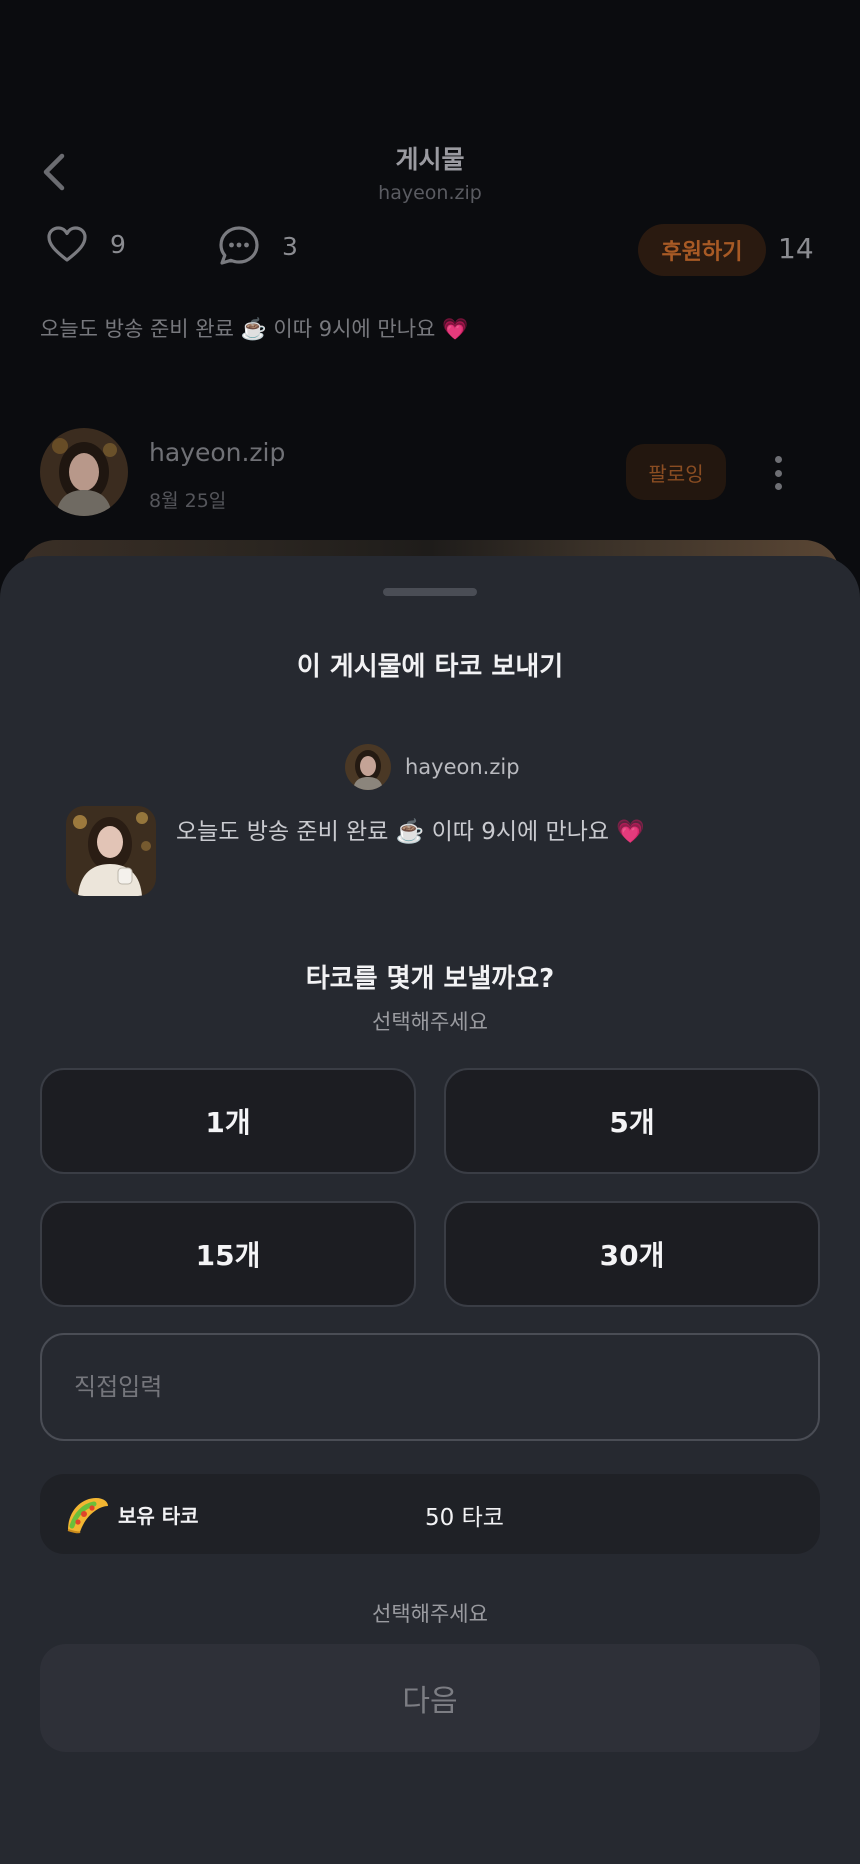 This screenshot has height=1864, width=860. What do you see at coordinates (430, 159) in the screenshot?
I see `page-title: 게시물` at bounding box center [430, 159].